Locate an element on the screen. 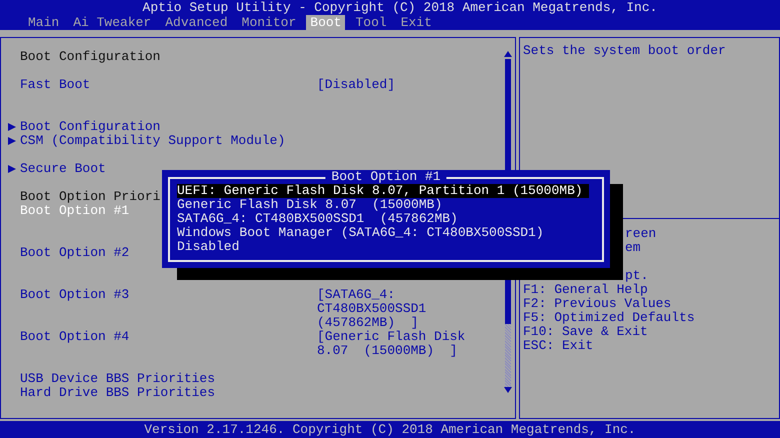 This screenshot has height=438, width=780. key-hint: em is located at coordinates (633, 248).